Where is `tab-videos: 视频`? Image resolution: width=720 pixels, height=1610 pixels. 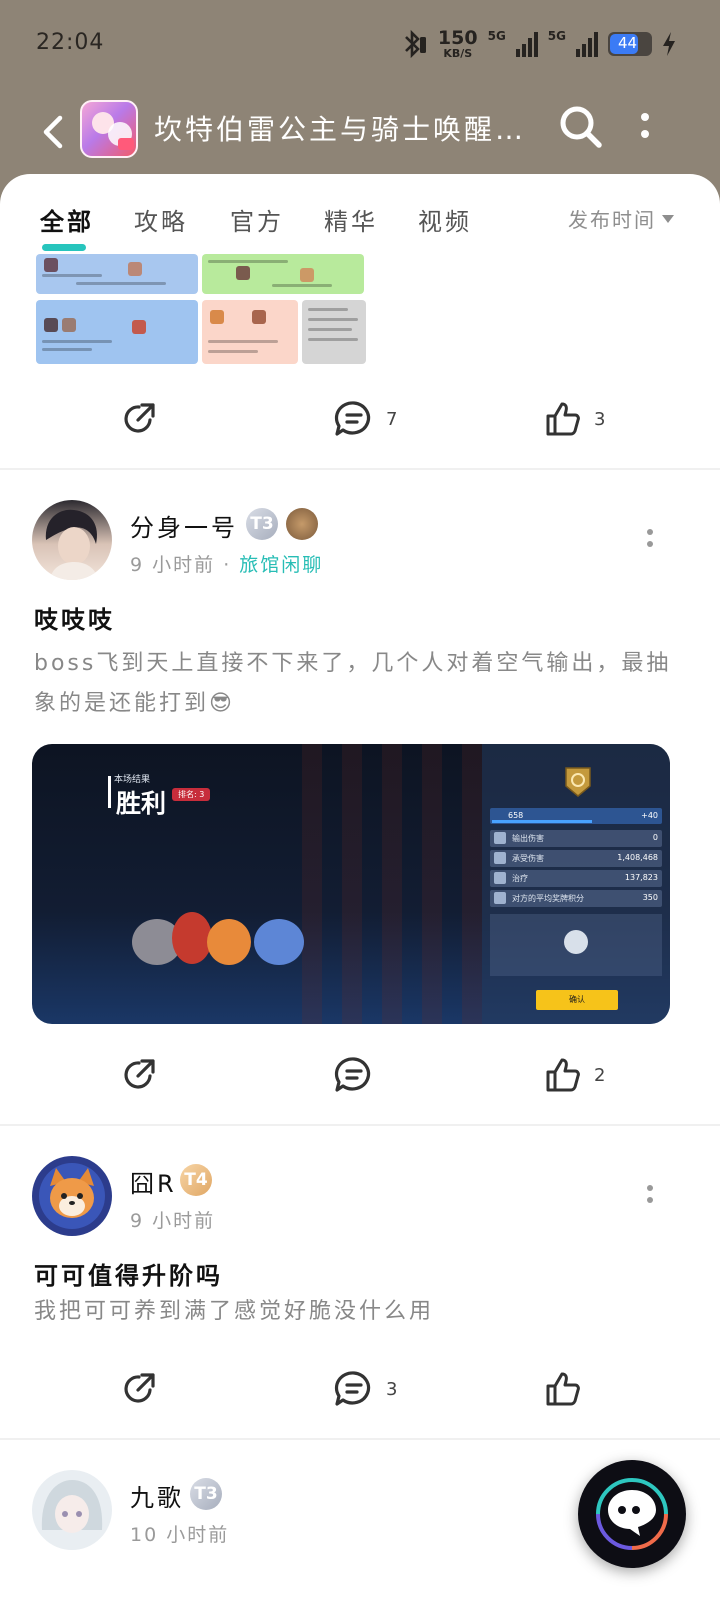
tab-videos: 视频 is located at coordinates (445, 219).